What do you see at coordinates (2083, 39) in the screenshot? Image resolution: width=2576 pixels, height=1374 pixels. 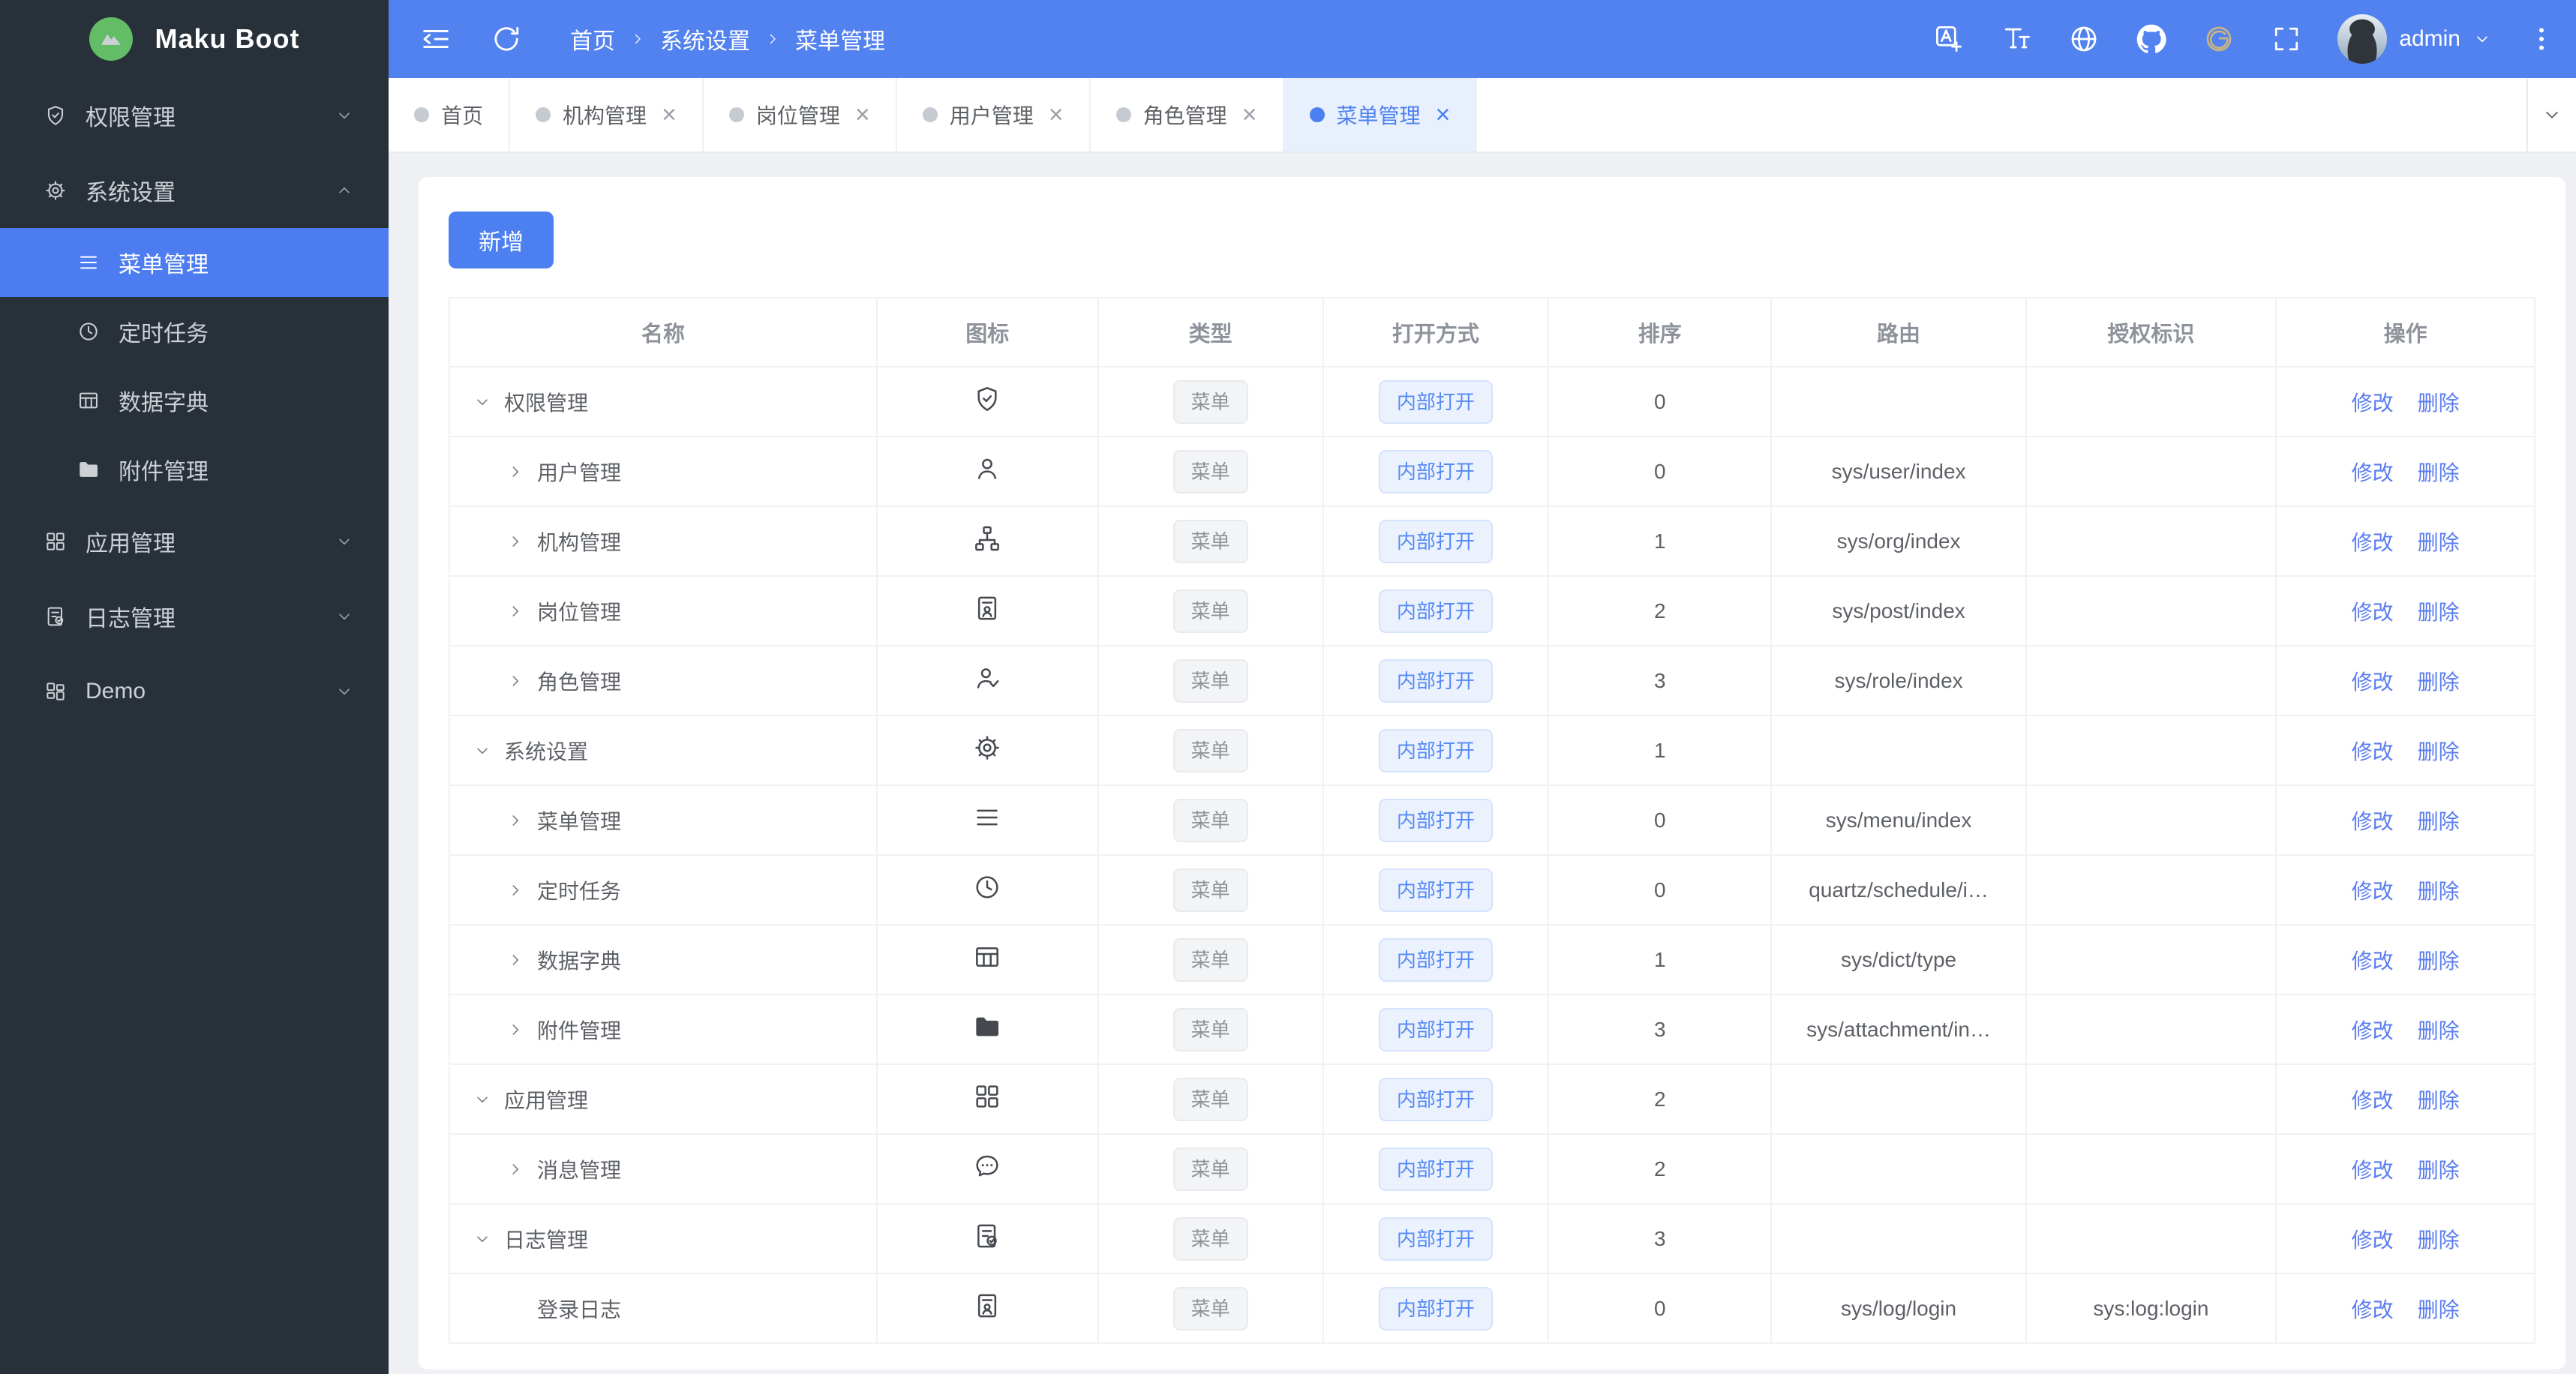 I see `topbar-language-globe-button` at bounding box center [2083, 39].